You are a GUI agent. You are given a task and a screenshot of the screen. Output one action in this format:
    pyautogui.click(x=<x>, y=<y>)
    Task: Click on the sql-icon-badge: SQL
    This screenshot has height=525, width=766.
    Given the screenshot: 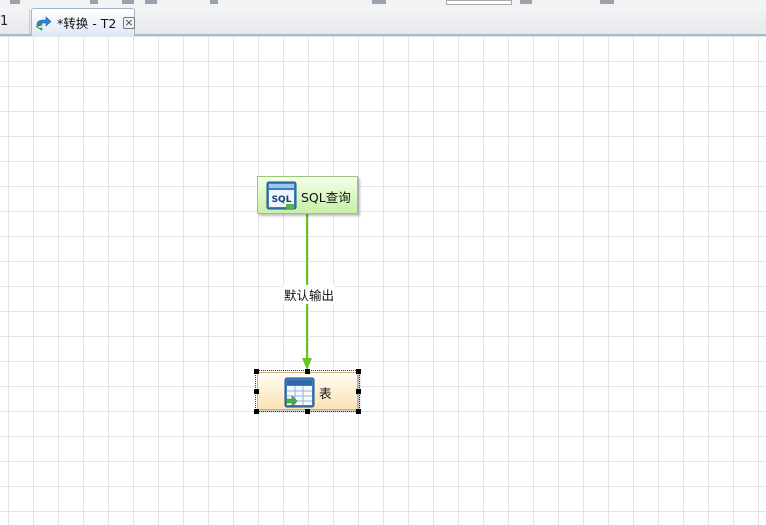 What is the action you would take?
    pyautogui.click(x=282, y=200)
    